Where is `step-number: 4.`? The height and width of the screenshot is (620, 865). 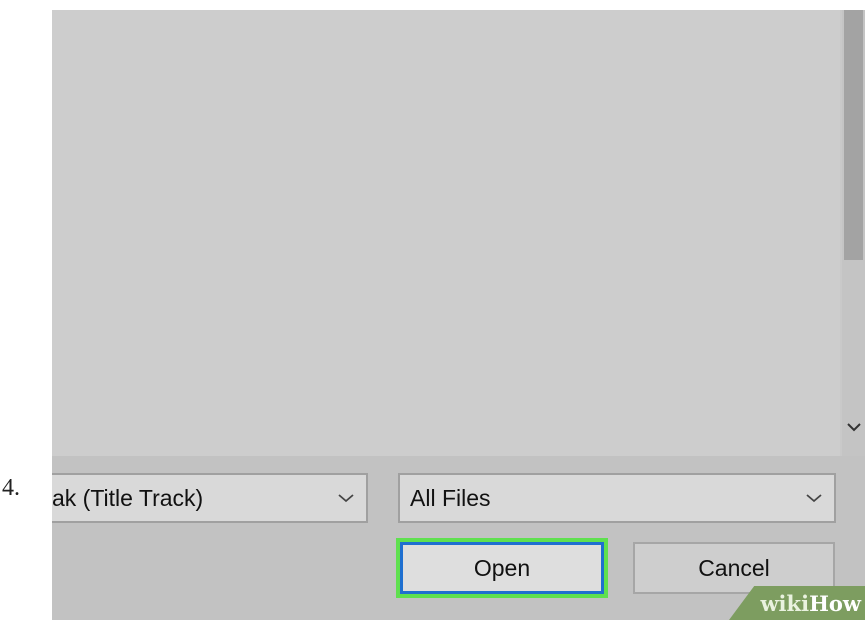 step-number: 4. is located at coordinates (11, 488).